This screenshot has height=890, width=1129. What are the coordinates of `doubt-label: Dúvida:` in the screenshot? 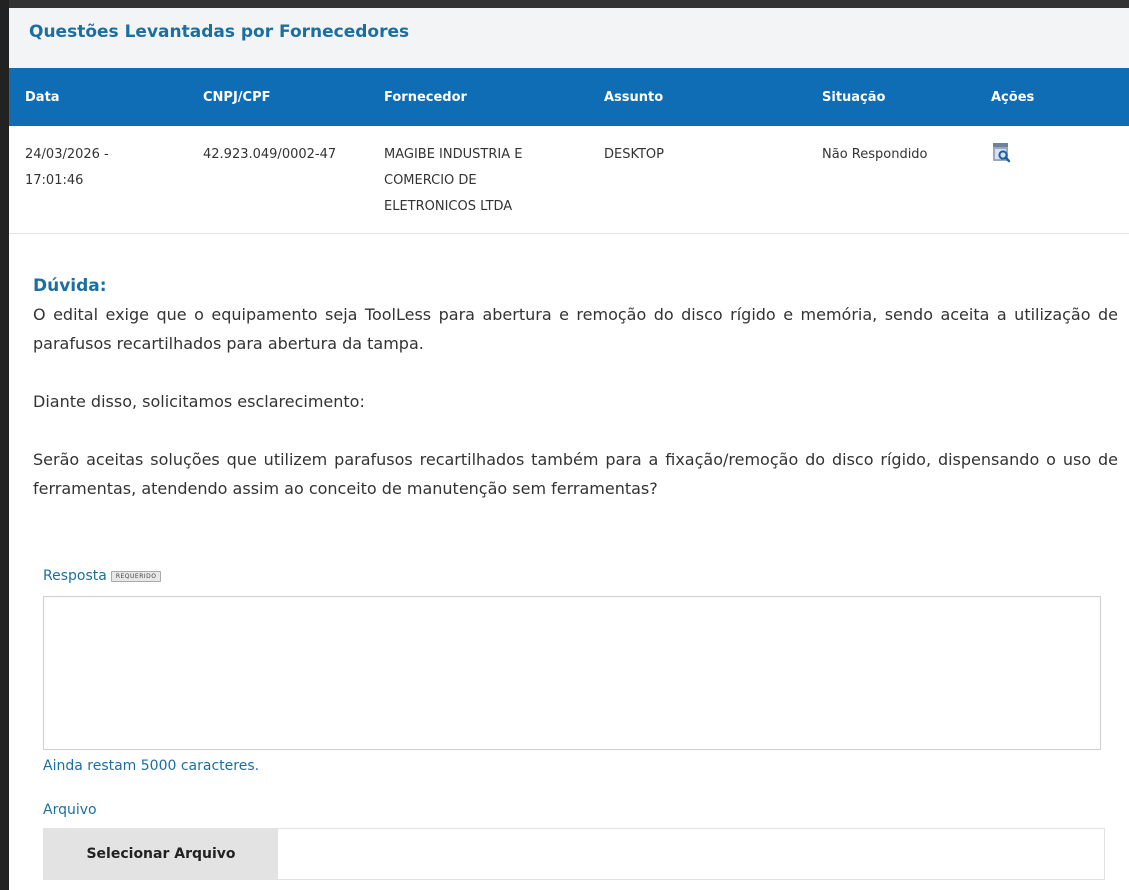 It's located at (70, 286).